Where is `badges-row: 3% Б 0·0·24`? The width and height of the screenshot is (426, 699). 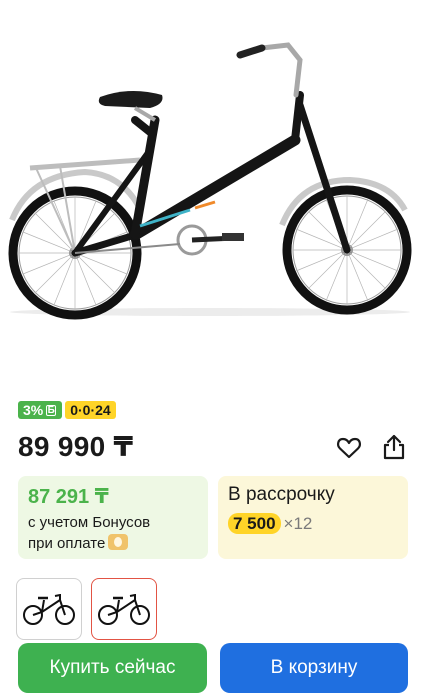 badges-row: 3% Б 0·0·24 is located at coordinates (67, 410).